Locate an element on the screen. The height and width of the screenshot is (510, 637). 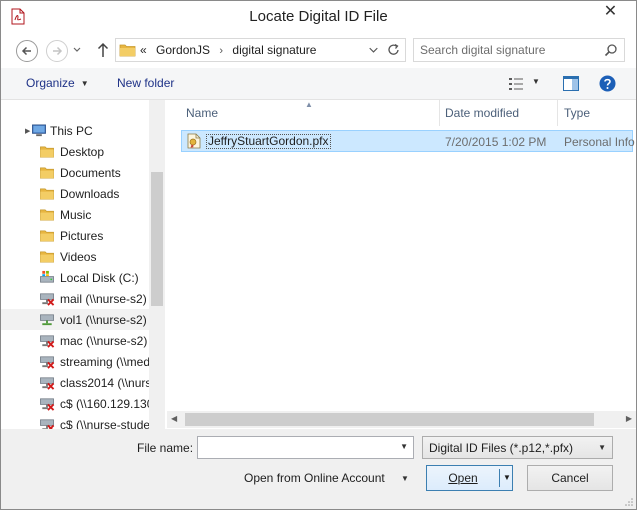
nav-item-c-nurse-stude: c$ (\\nurse-stude is located at coordinates (75, 421).